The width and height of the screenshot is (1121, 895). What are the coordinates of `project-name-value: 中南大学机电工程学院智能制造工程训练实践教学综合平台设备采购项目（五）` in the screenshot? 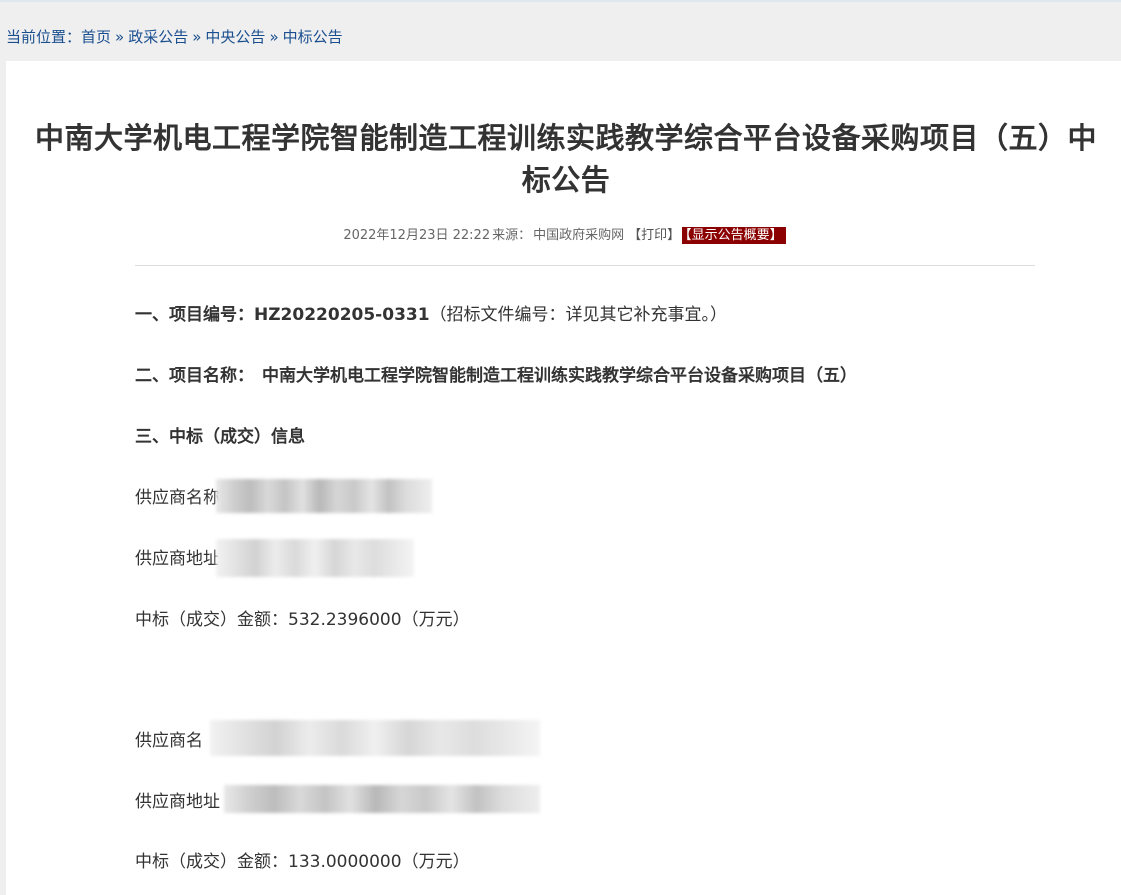 It's located at (559, 376).